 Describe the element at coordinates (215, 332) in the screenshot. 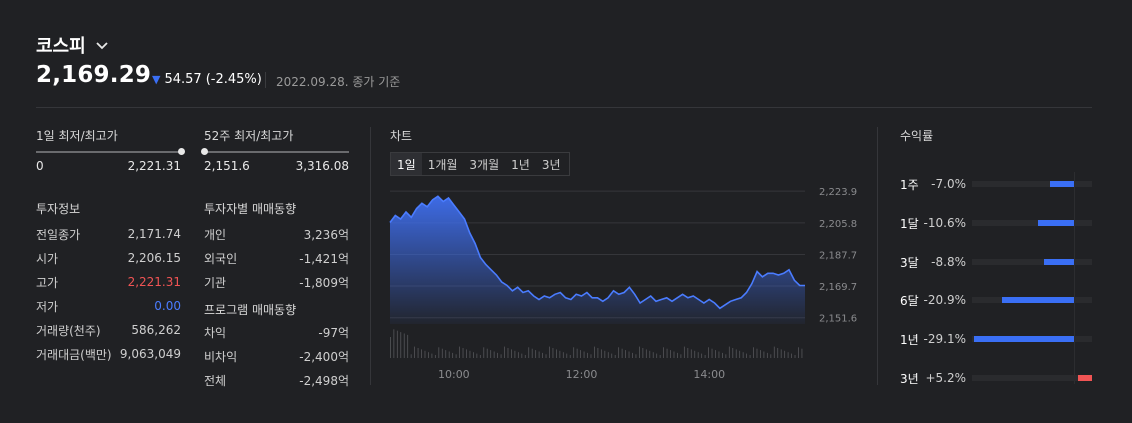

I see `program-trend-label: 차익` at that location.